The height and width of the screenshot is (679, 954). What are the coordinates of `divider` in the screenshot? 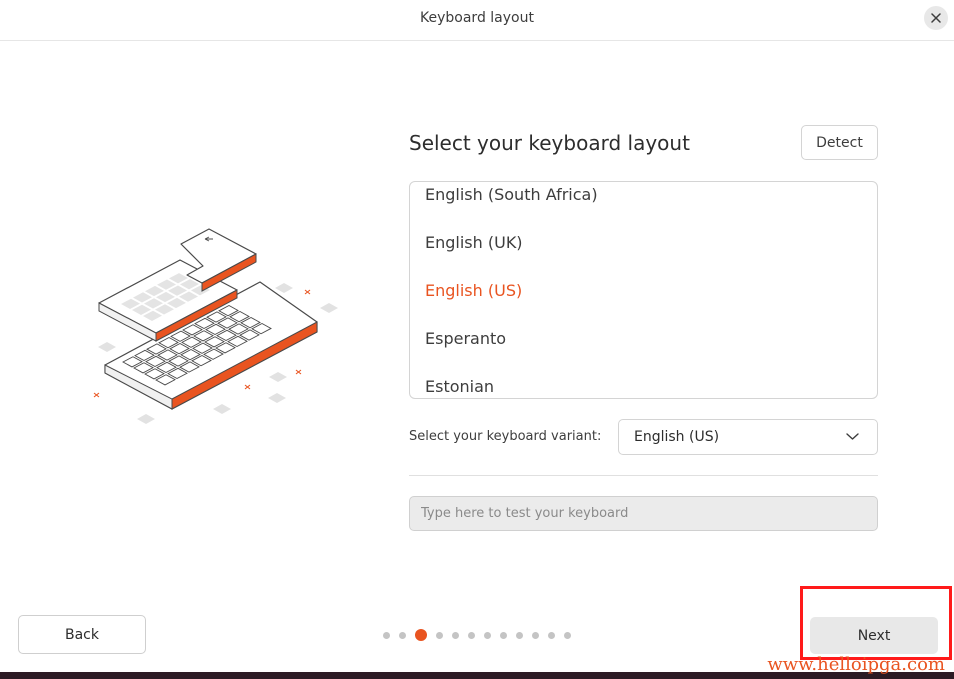 It's located at (643, 475).